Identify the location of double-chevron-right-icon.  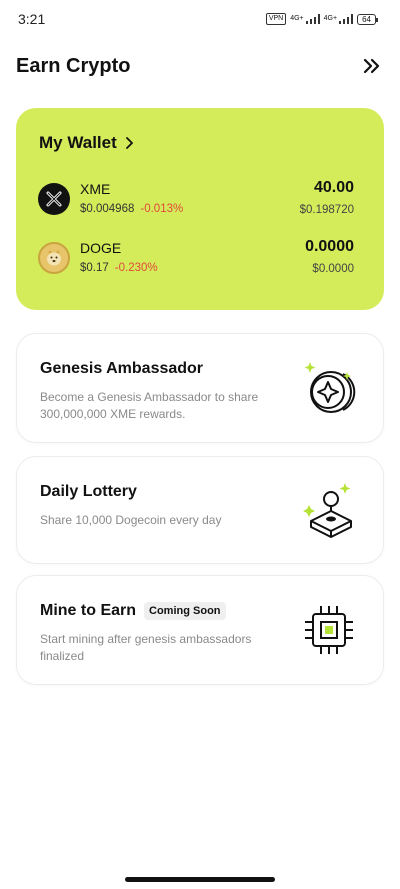
(372, 66).